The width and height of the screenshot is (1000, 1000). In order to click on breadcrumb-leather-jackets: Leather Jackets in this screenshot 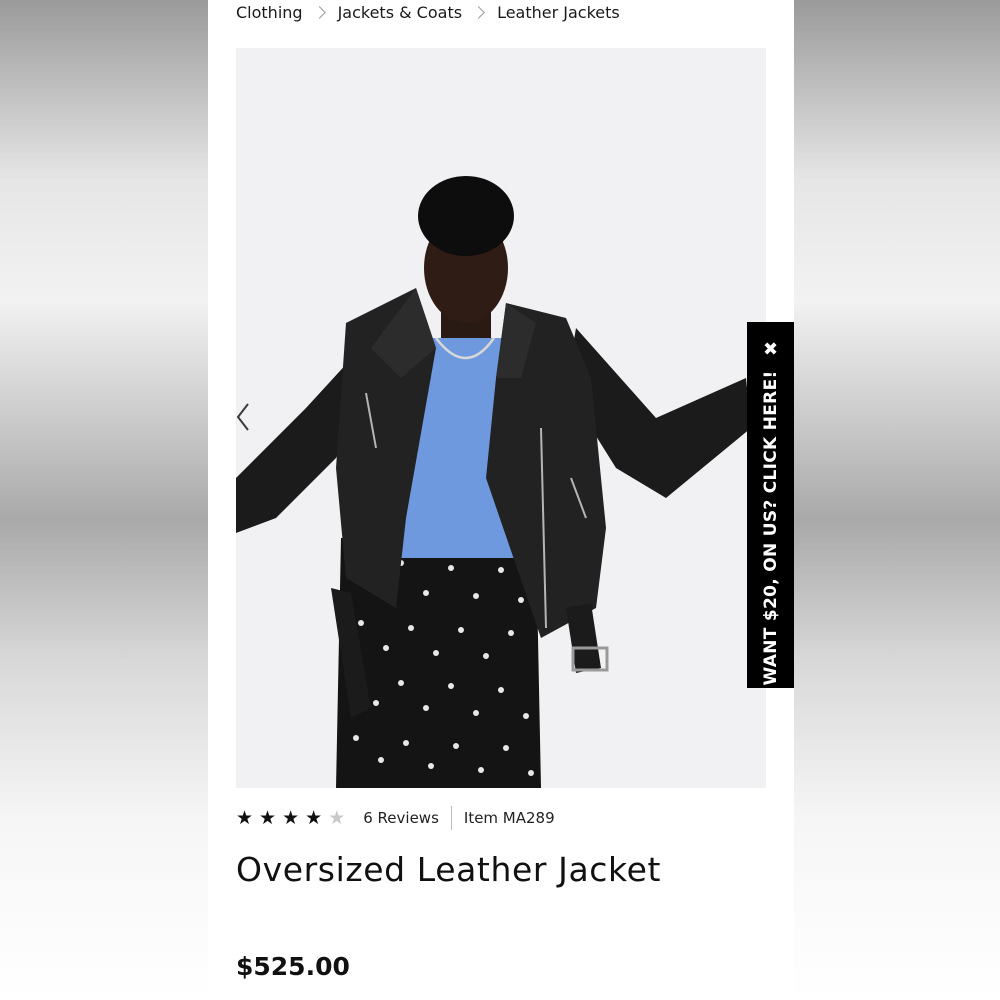, I will do `click(558, 12)`.